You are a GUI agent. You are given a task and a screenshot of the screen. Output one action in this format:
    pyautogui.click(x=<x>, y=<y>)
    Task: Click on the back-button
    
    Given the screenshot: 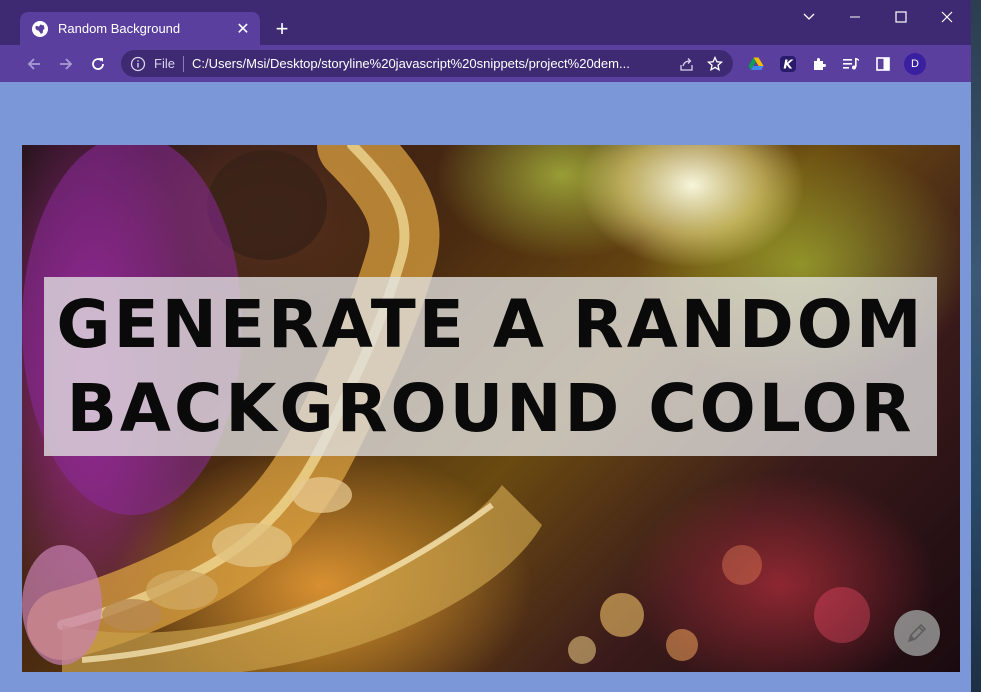 What is the action you would take?
    pyautogui.click(x=34, y=64)
    